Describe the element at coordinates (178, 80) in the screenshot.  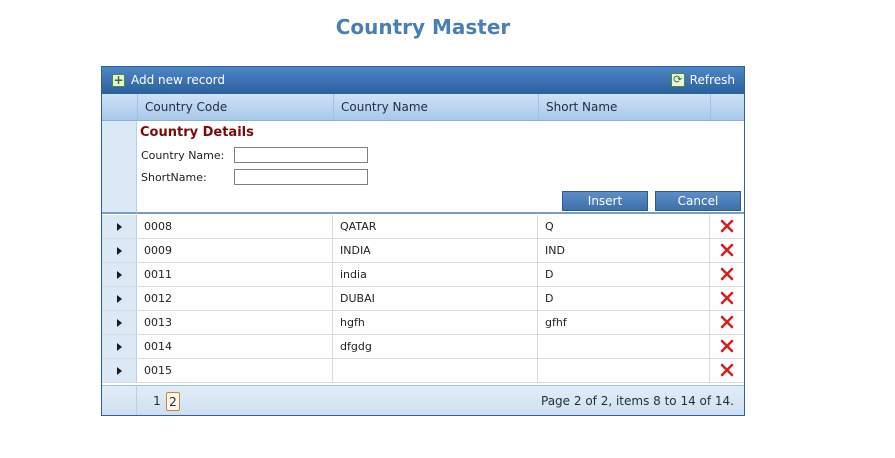
I see `add-new-record-label: Add new record` at that location.